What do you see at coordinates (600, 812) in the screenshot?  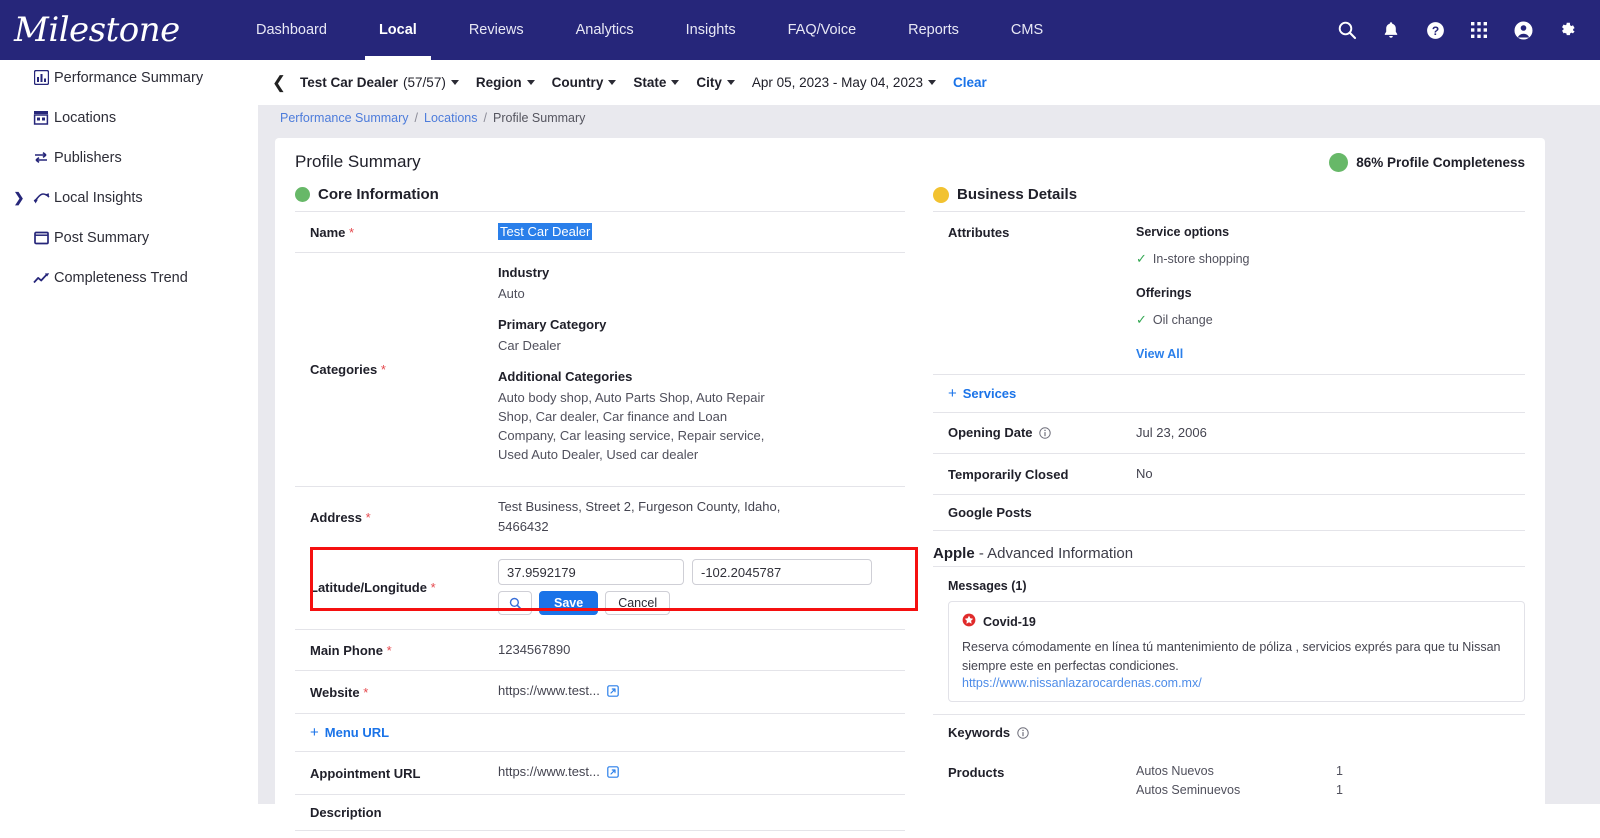 I see `field-row-description: Description` at bounding box center [600, 812].